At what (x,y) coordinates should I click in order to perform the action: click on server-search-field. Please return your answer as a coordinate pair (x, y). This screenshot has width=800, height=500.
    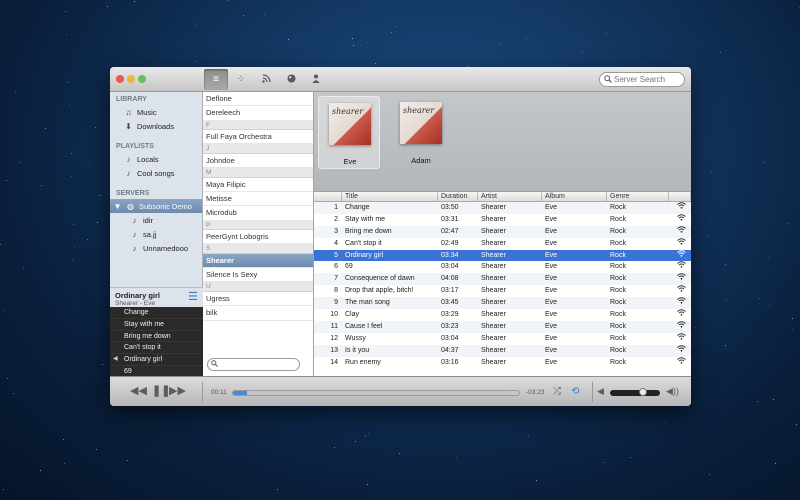
    Looking at the image, I should click on (642, 79).